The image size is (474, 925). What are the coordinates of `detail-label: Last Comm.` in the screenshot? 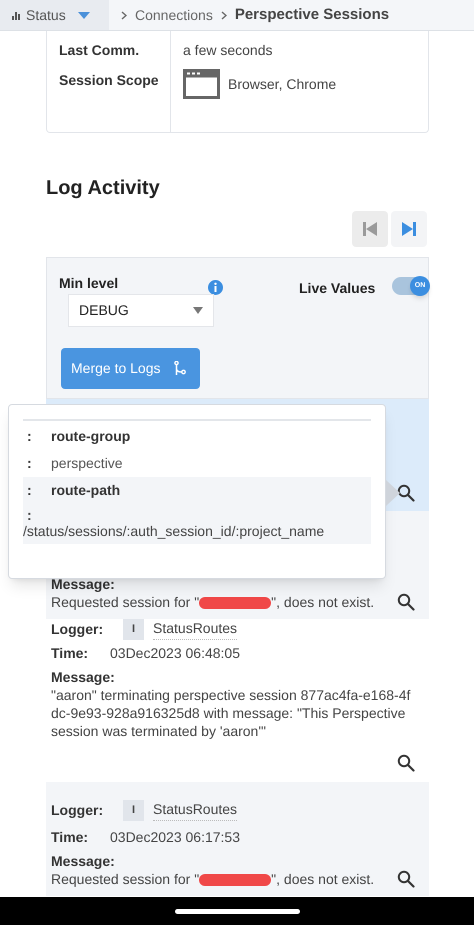 It's located at (99, 50).